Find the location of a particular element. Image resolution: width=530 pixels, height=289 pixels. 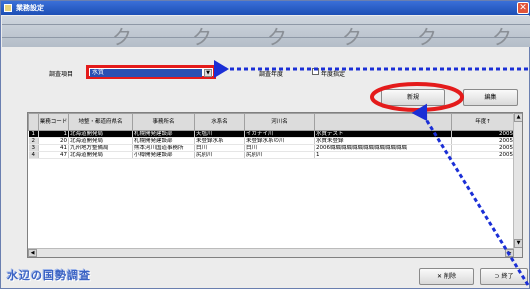

cell-system: 白川 is located at coordinates (219, 148).